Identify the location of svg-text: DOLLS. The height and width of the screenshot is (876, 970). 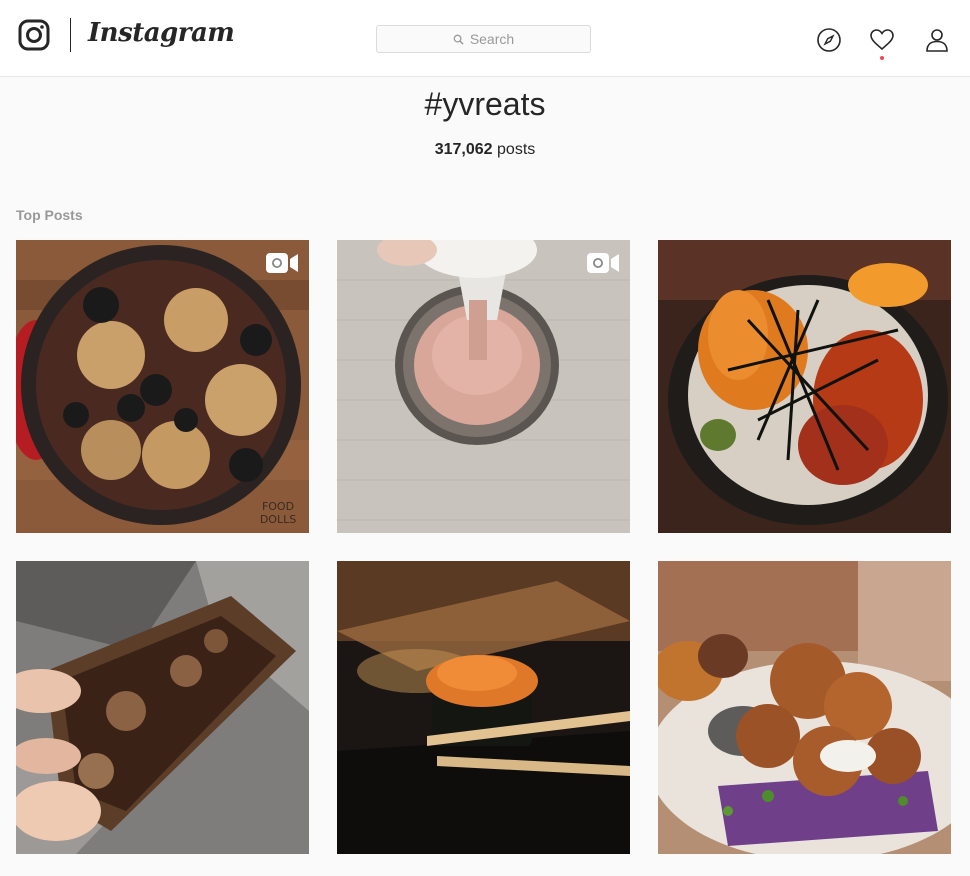
(278, 519).